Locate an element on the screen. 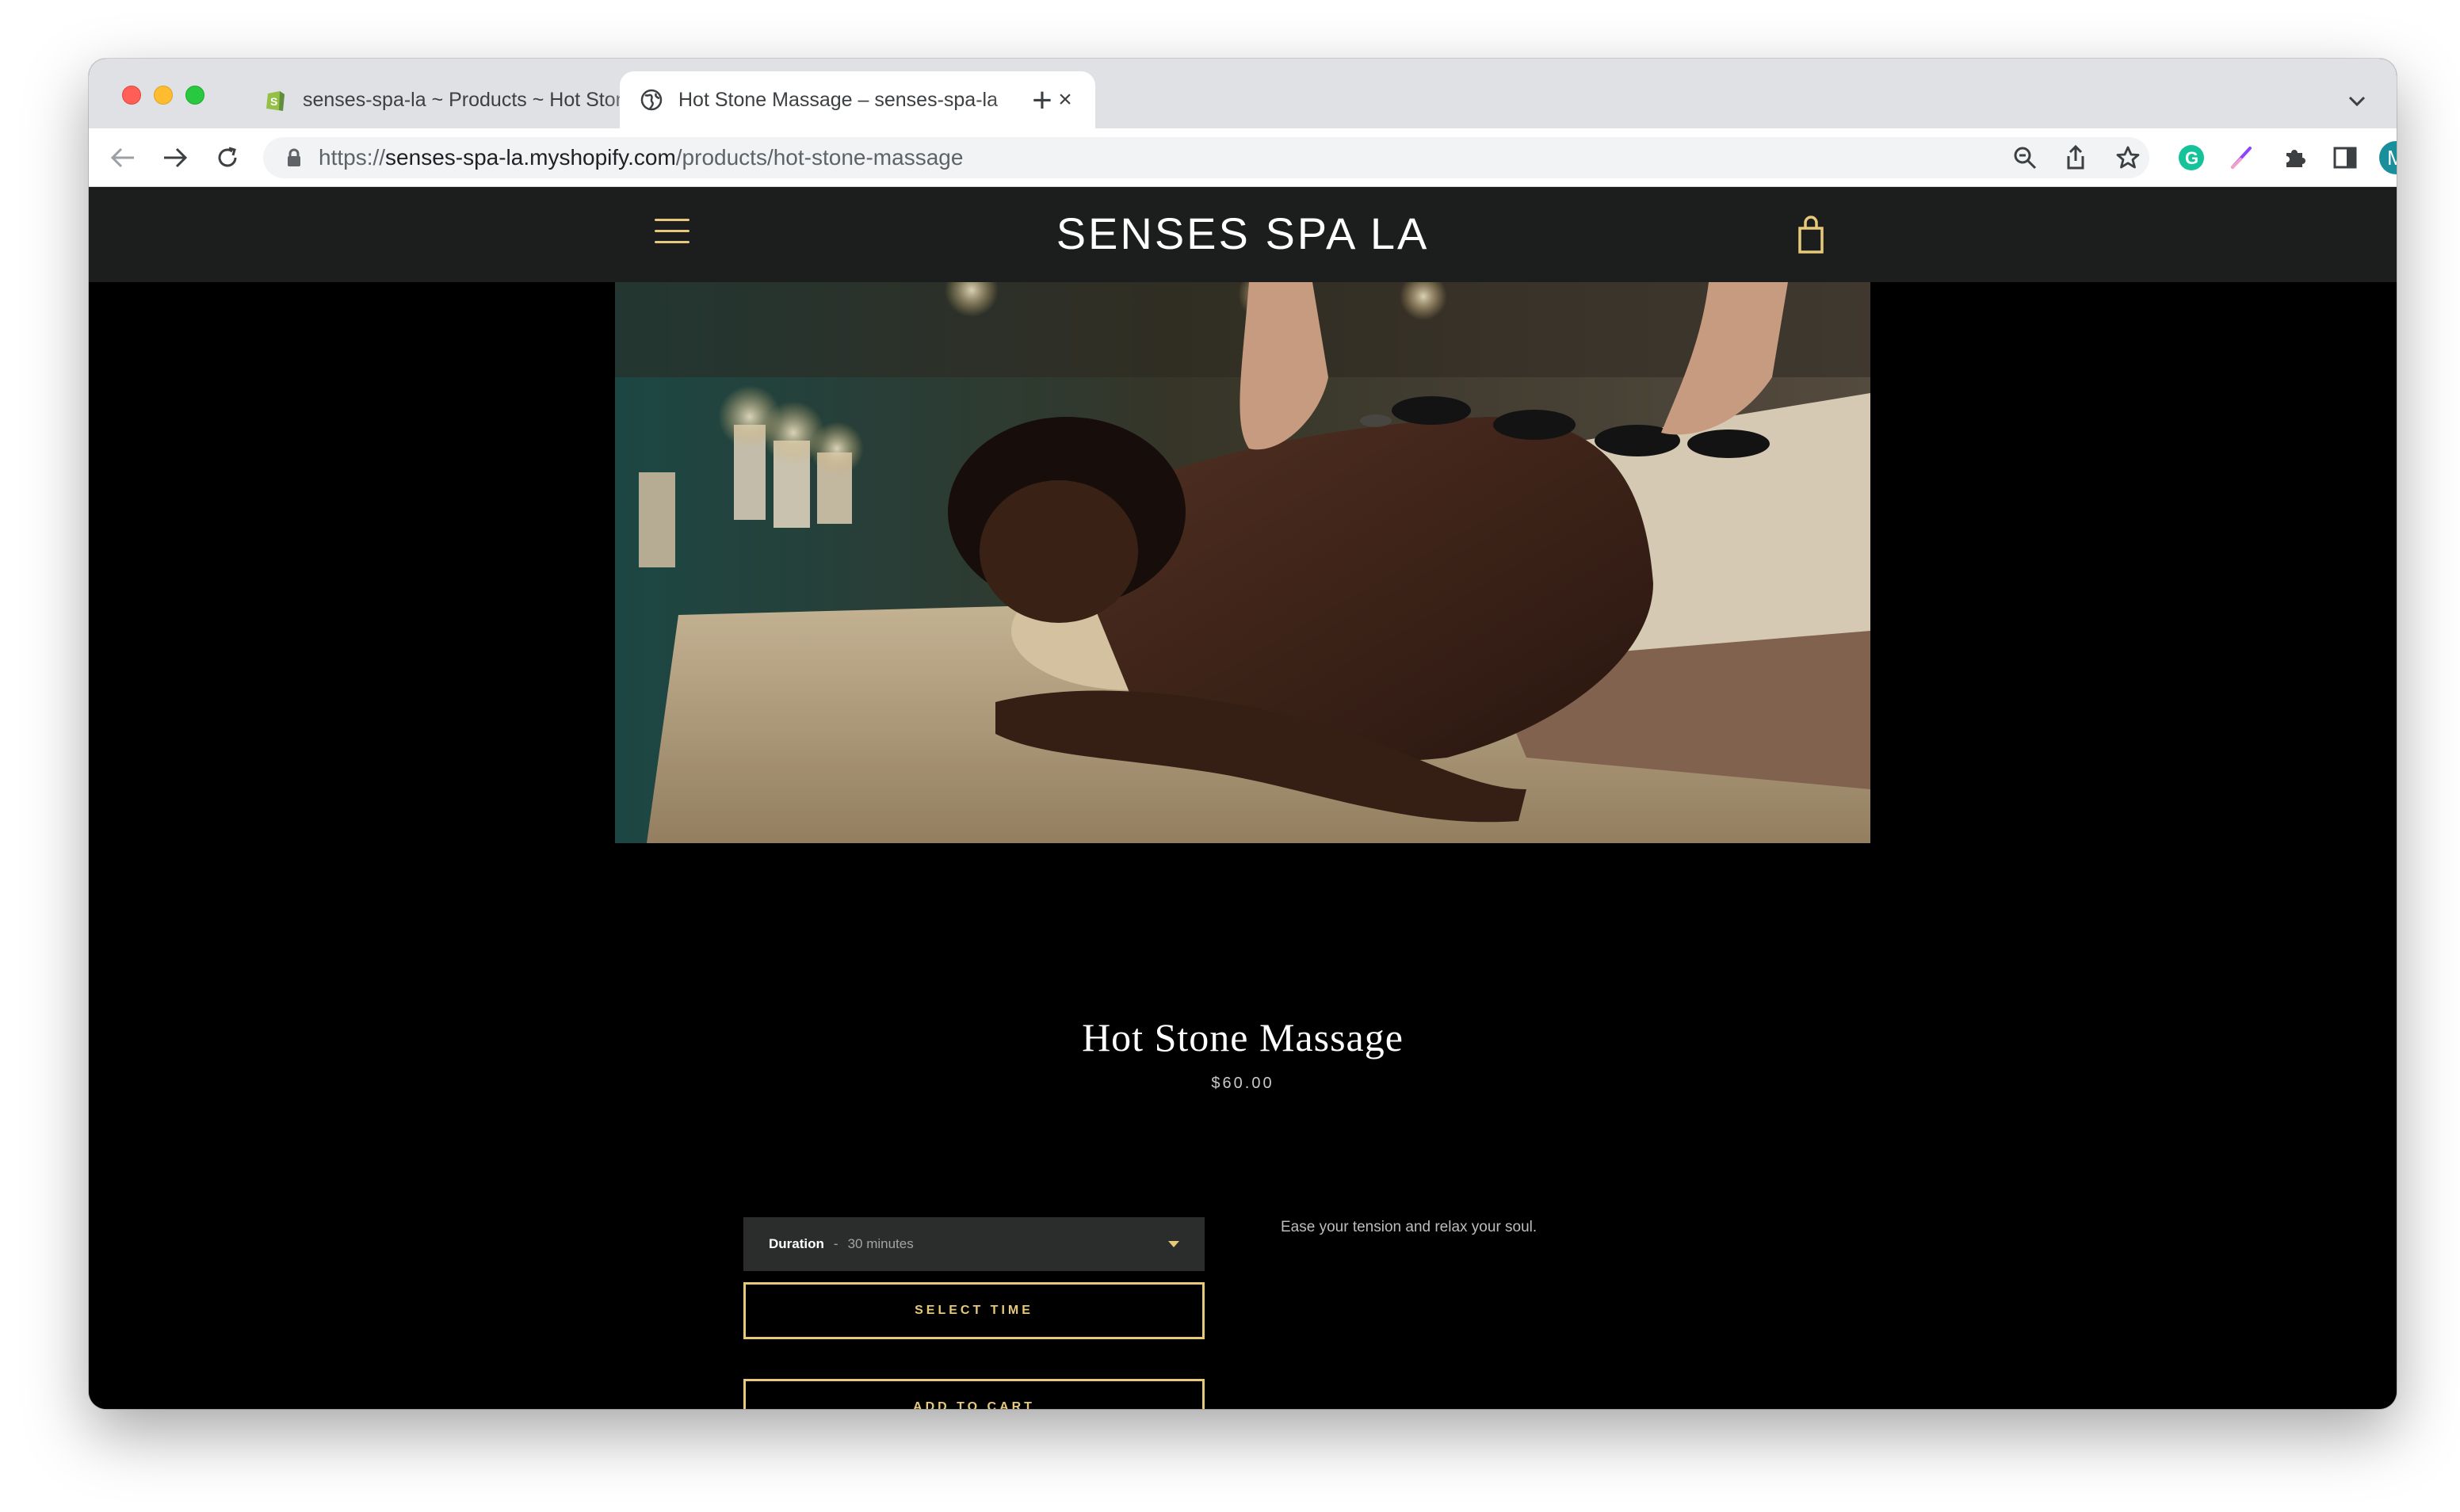  reload-icon is located at coordinates (227, 157).